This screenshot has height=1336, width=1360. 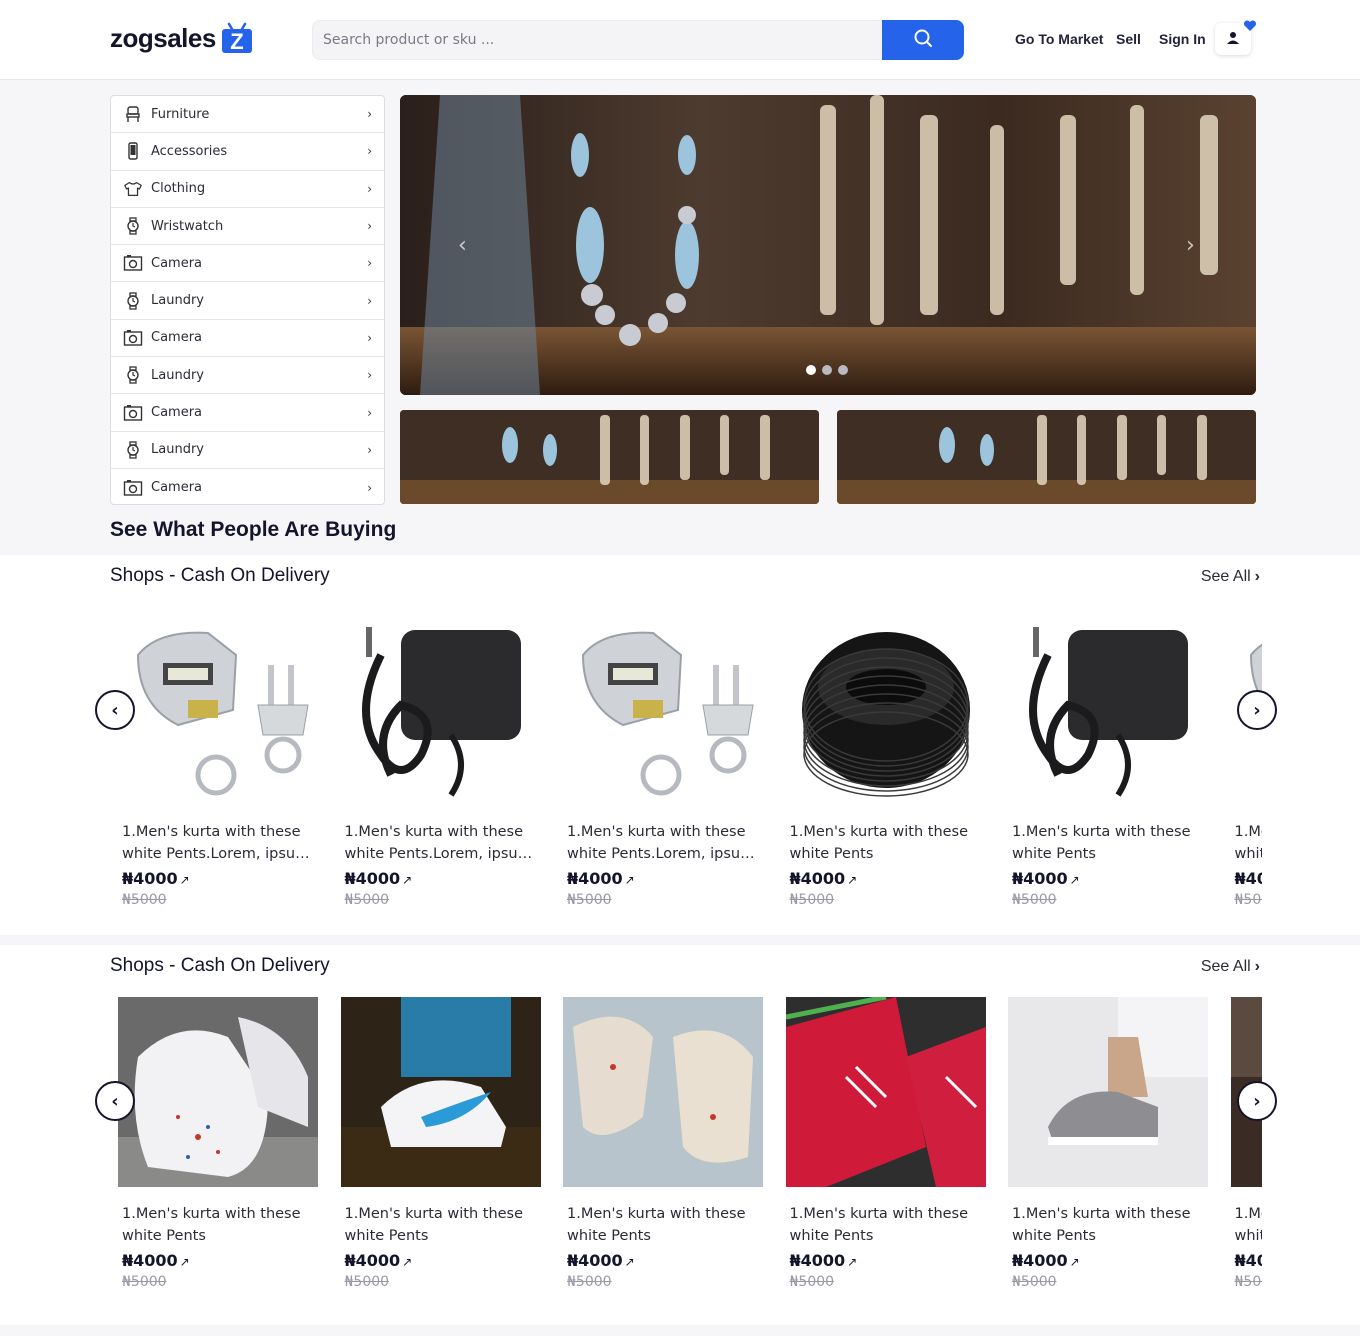 I want to click on see-all-label: See All, so click(x=1225, y=576).